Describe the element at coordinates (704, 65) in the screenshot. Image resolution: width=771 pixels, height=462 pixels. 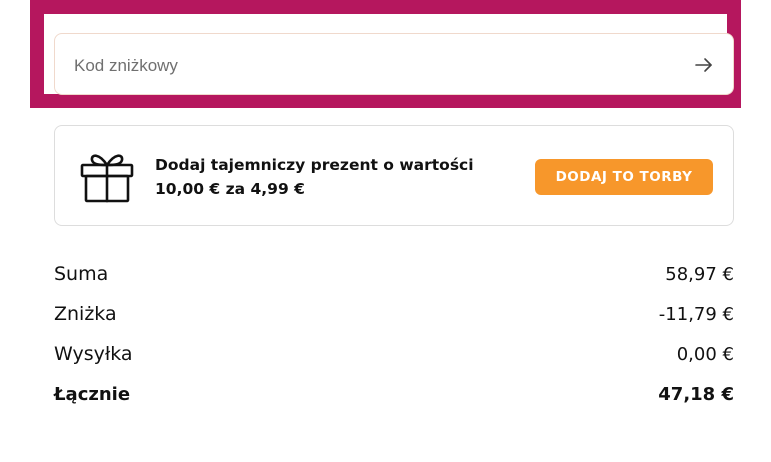
I see `arrow-right-icon` at that location.